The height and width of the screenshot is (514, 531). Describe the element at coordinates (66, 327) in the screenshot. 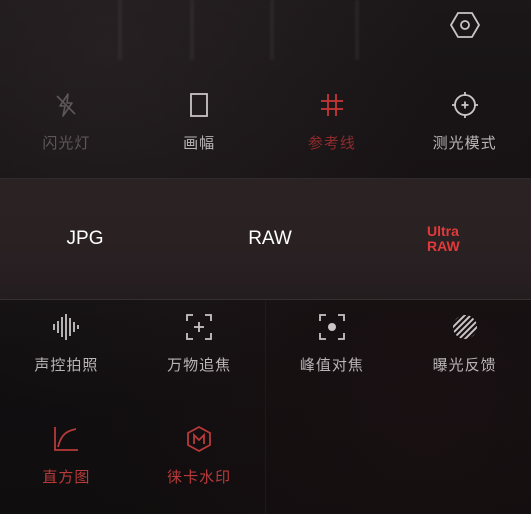

I see `voice-waveform-icon` at that location.